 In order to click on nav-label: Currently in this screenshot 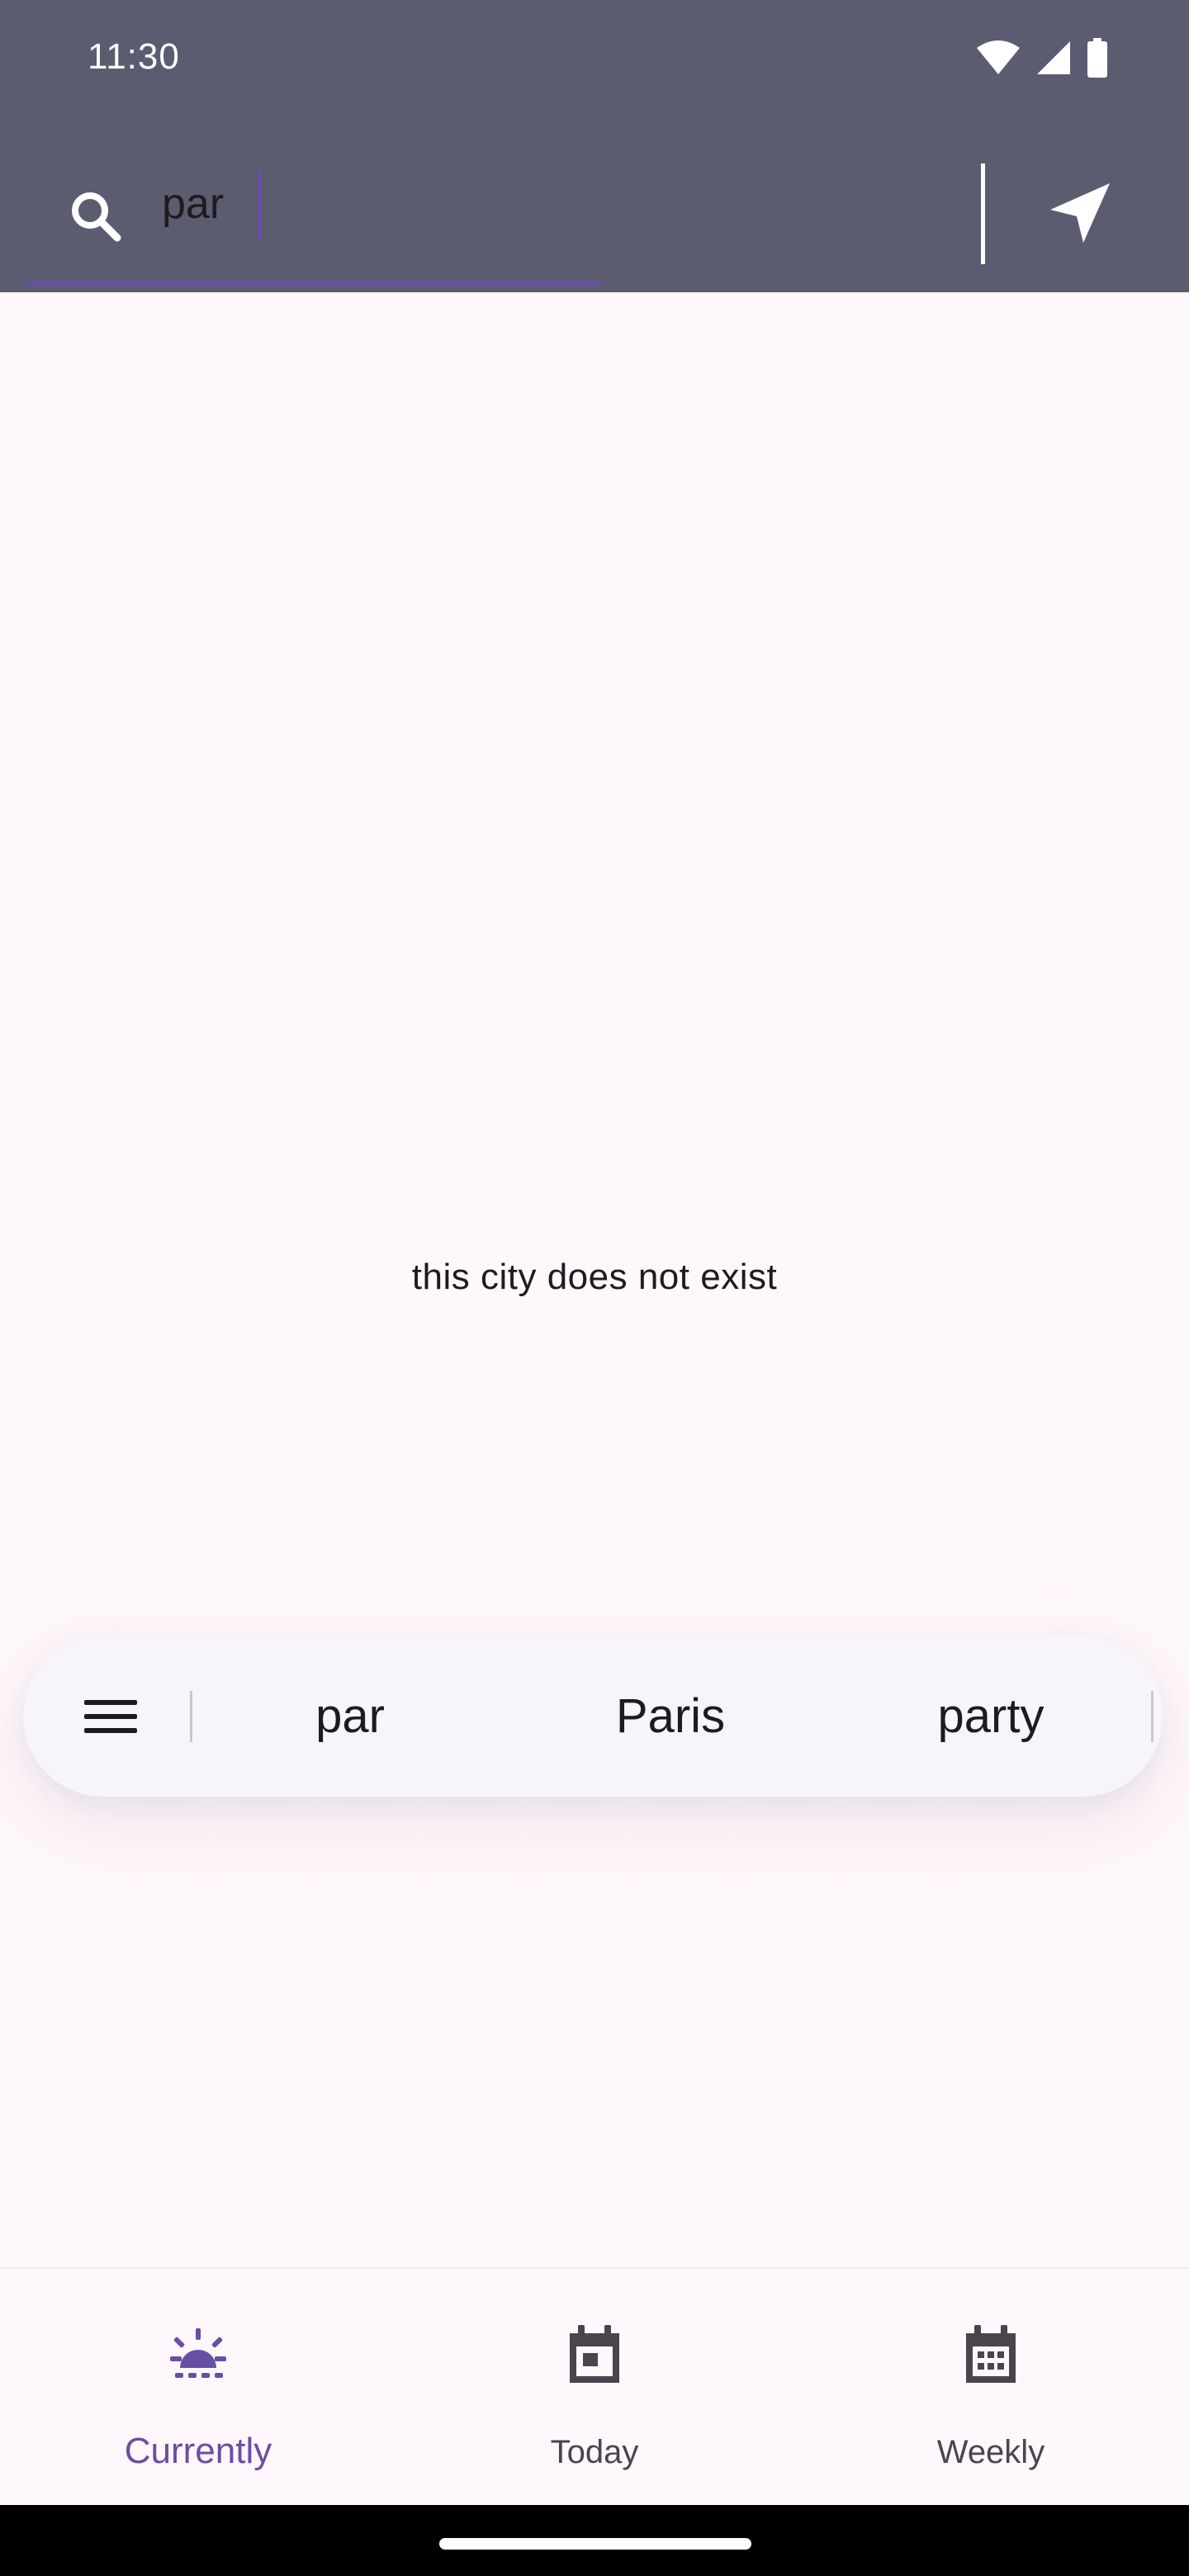, I will do `click(198, 2451)`.